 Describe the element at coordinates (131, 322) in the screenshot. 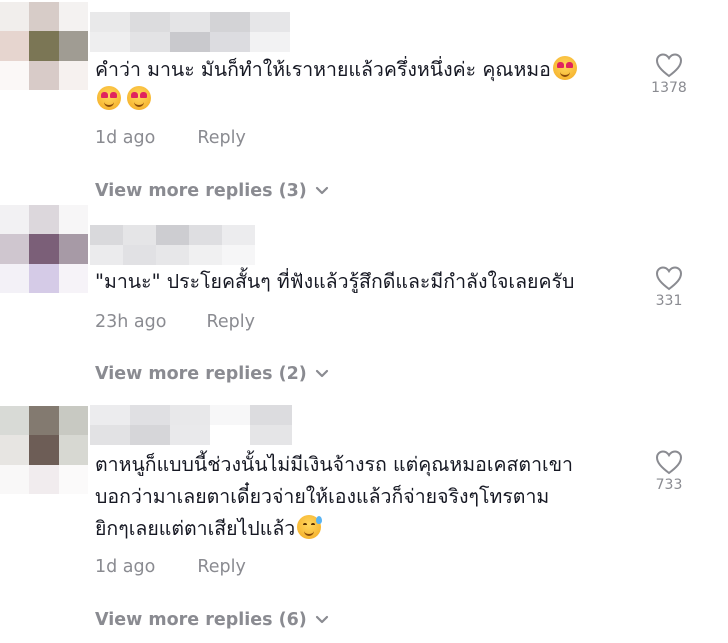

I see `timestamp: 23h ago` at that location.